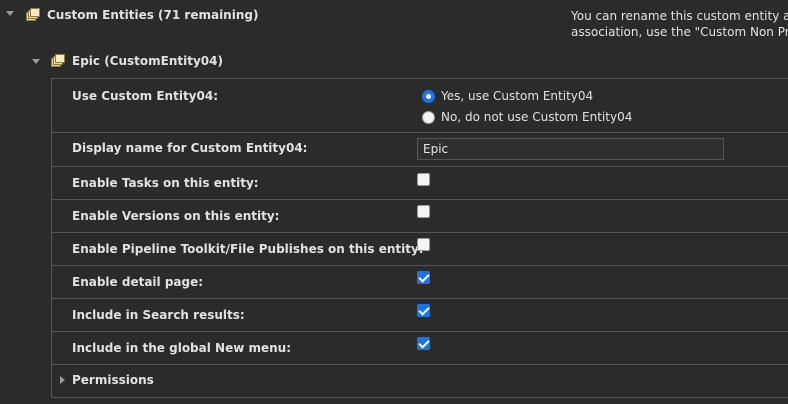 The height and width of the screenshot is (404, 788). Describe the element at coordinates (158, 315) in the screenshot. I see `include-search-label: Include in Search results:` at that location.